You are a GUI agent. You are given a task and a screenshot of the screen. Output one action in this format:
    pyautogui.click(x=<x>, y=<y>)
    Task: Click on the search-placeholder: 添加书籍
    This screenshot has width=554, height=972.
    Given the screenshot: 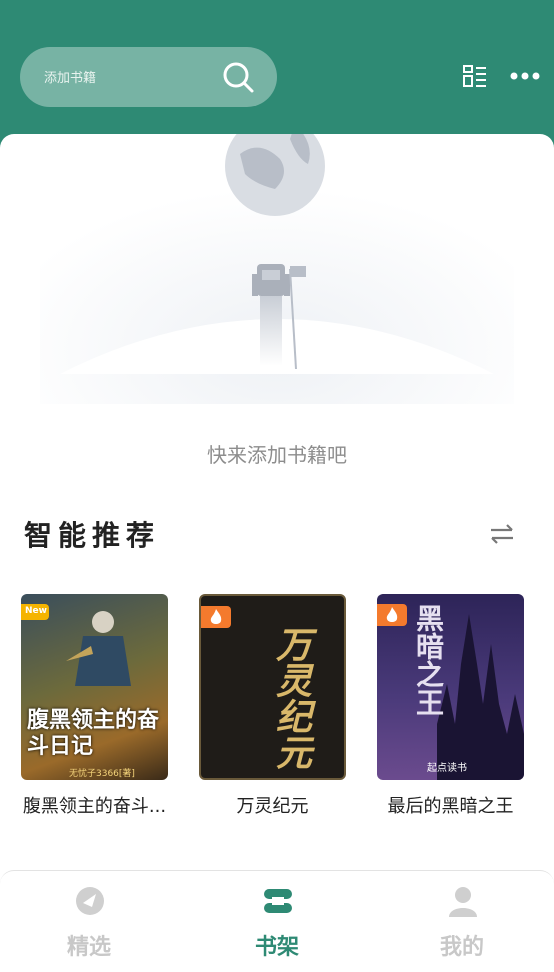 What is the action you would take?
    pyautogui.click(x=70, y=78)
    